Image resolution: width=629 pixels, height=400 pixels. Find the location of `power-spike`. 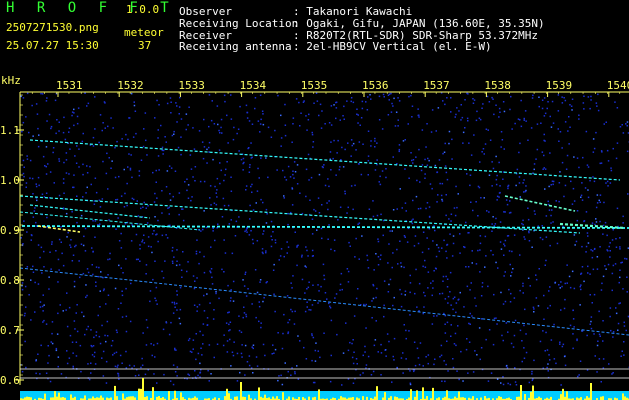

power-spike is located at coordinates (539, 398).